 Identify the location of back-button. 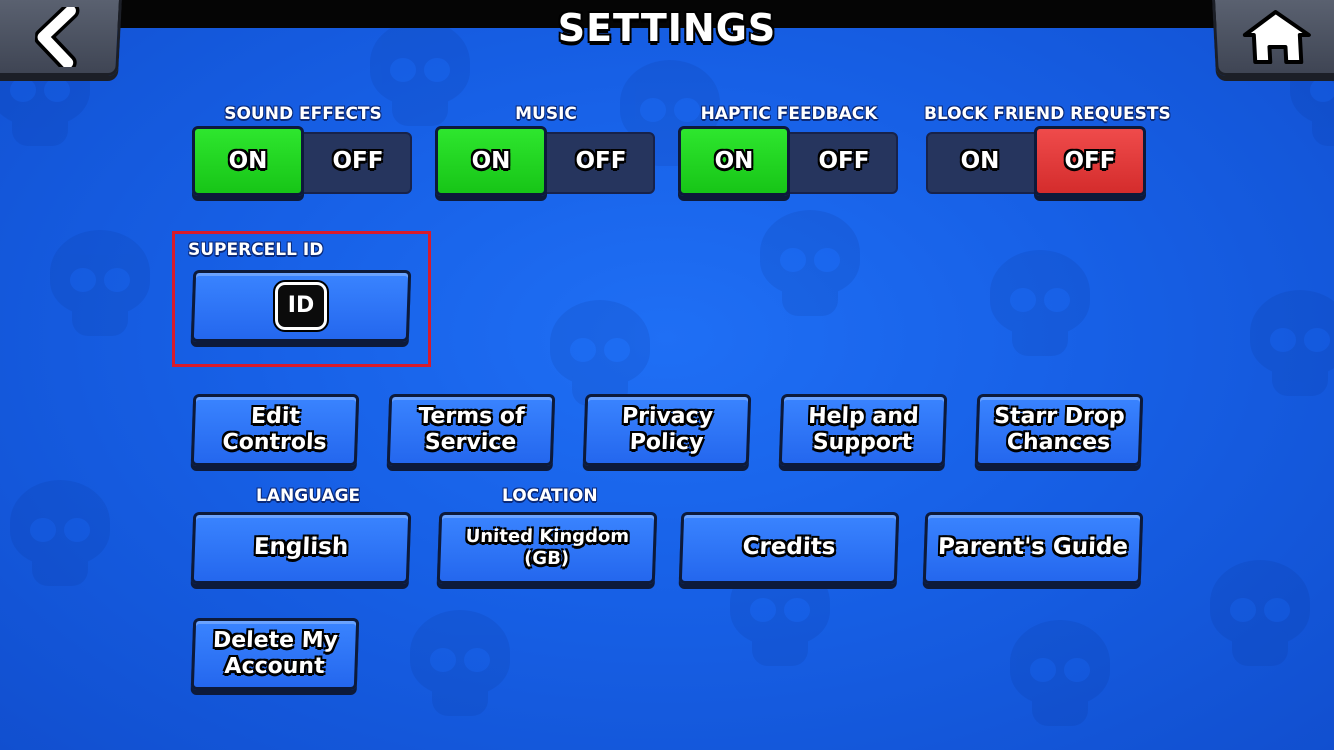
(61, 38).